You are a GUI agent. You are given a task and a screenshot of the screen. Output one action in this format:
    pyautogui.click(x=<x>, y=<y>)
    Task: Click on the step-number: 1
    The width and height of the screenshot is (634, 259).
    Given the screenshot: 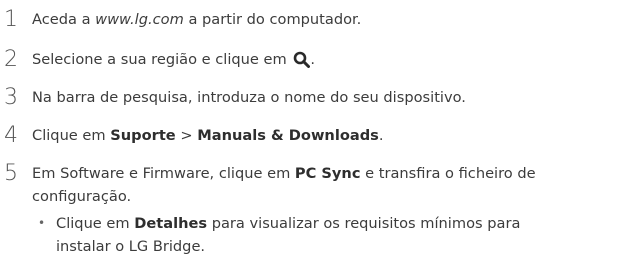 What is the action you would take?
    pyautogui.click(x=11, y=19)
    